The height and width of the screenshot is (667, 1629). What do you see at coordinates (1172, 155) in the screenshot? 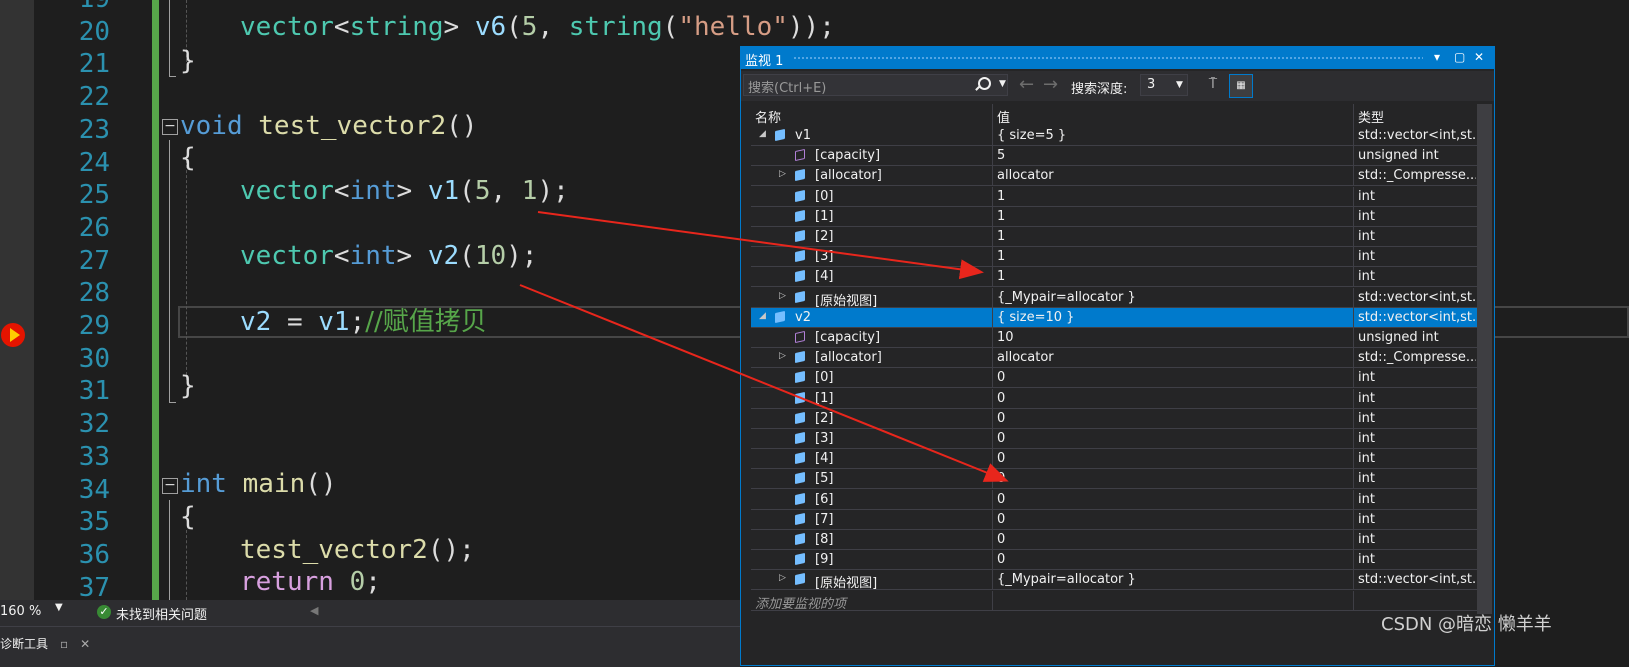
I see `watch-value: 5` at bounding box center [1172, 155].